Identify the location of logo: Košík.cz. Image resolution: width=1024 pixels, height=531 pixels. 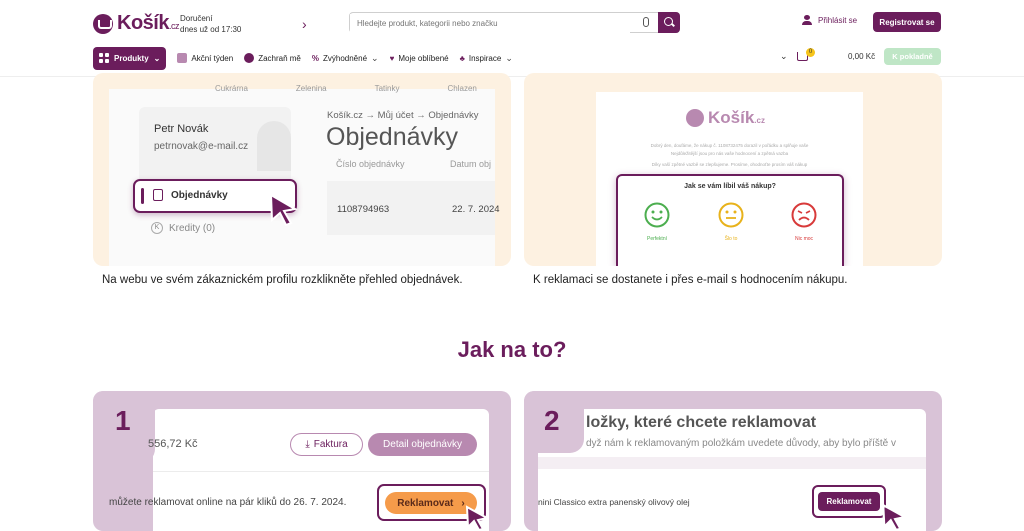
(136, 23).